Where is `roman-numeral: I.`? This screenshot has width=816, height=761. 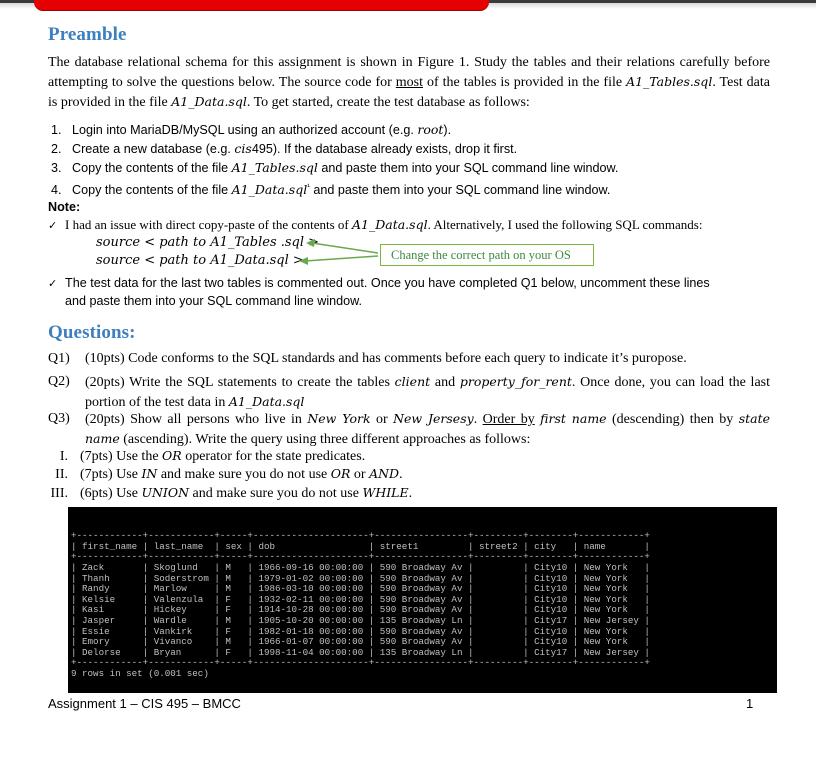
roman-numeral: I. is located at coordinates (63, 456).